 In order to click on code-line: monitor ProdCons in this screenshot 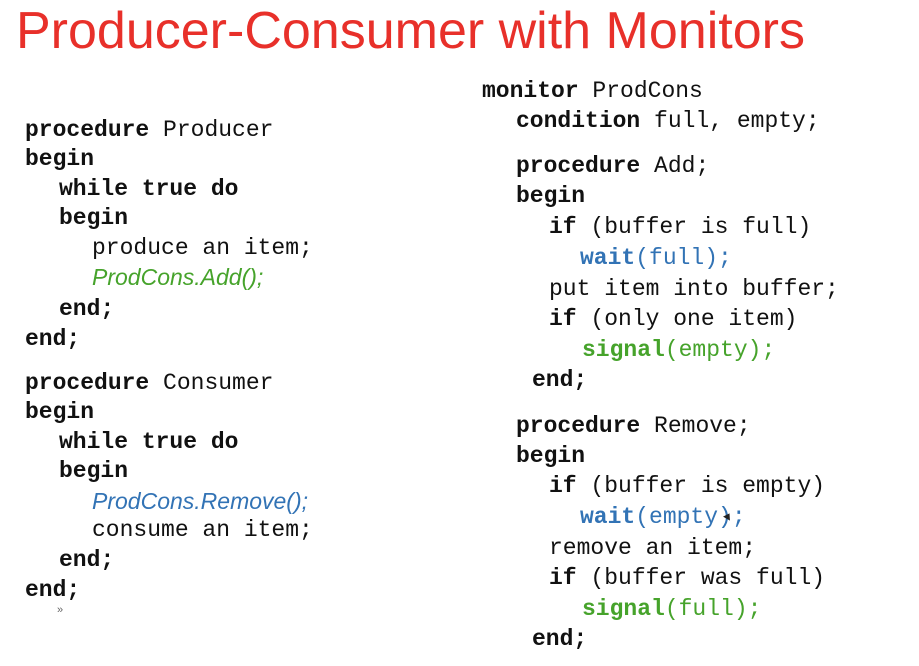, I will do `click(592, 91)`.